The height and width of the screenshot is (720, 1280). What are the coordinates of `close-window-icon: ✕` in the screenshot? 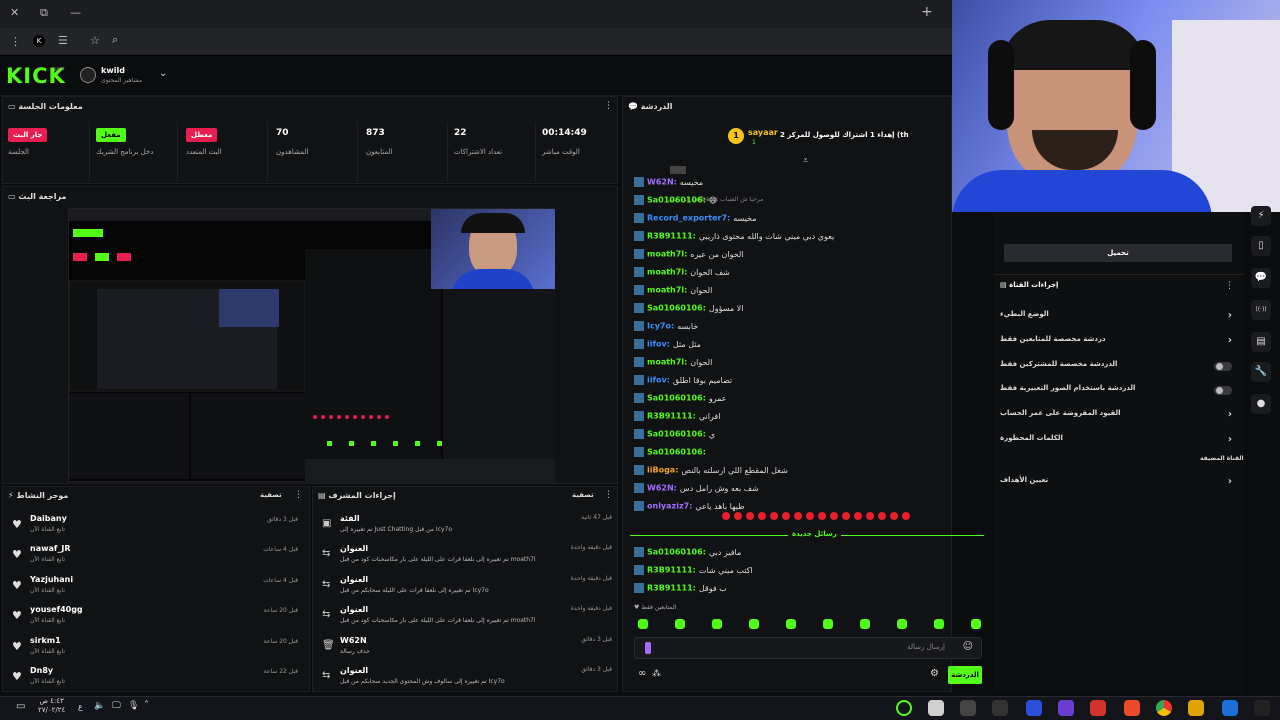 It's located at (14, 12).